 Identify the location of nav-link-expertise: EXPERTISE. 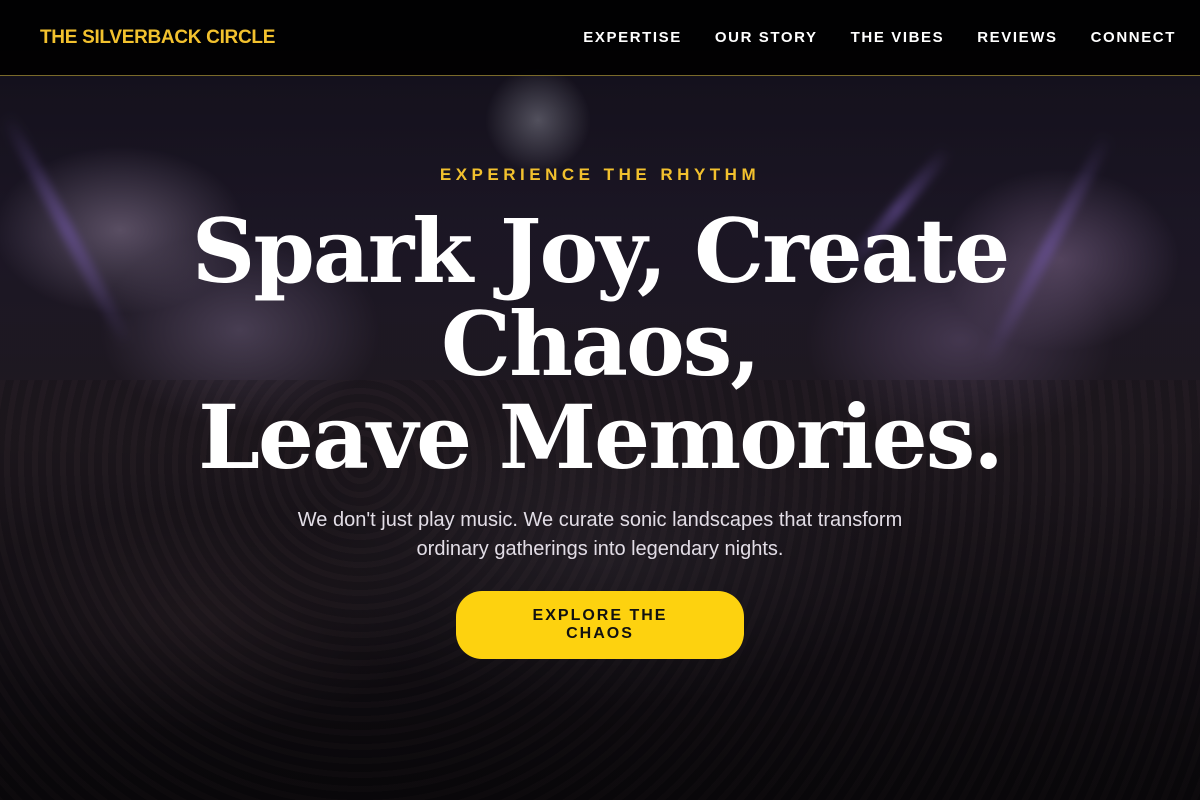
(632, 37).